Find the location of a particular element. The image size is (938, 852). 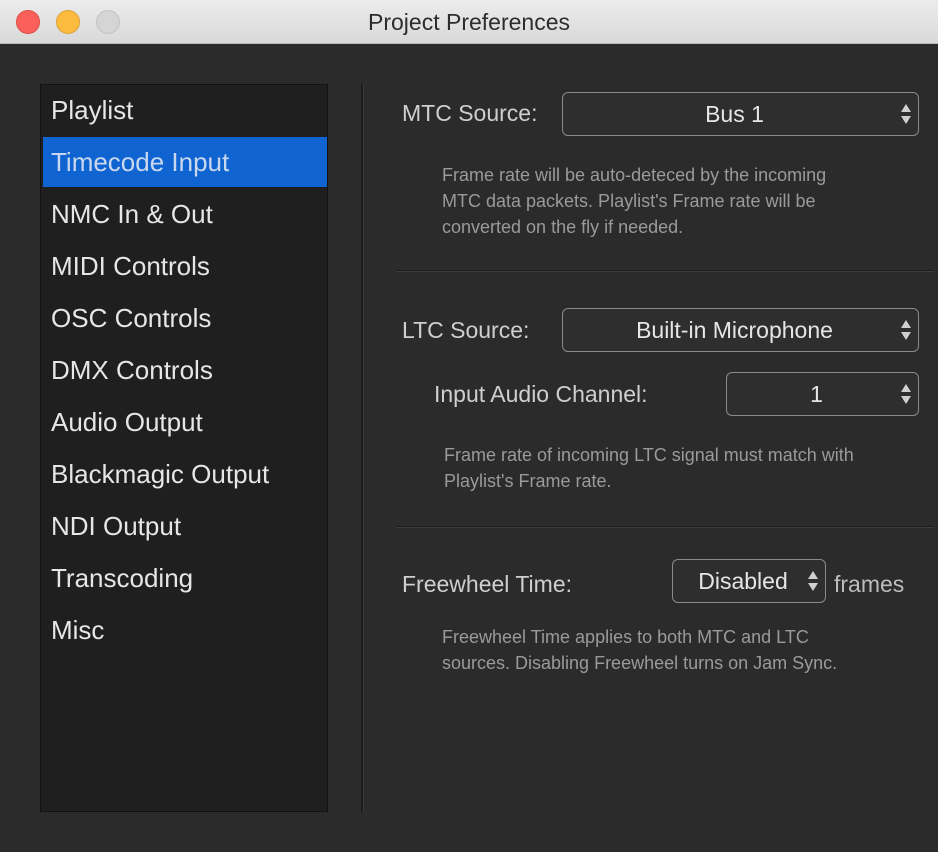

ltc-source-value: Built-in Microphone is located at coordinates (734, 330).